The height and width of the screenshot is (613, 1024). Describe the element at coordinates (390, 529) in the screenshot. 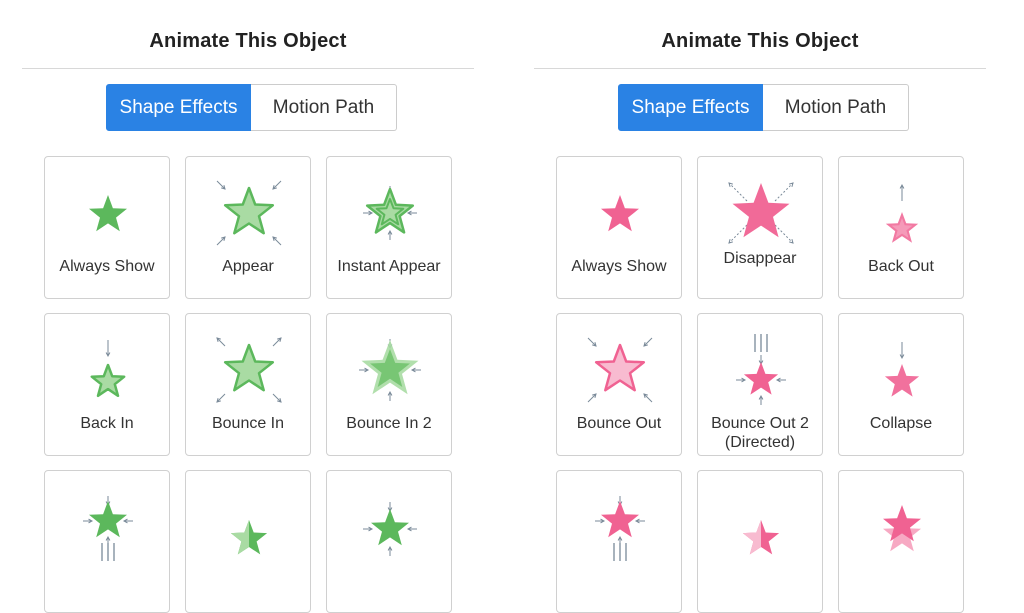

I see `star-converge-icon` at that location.